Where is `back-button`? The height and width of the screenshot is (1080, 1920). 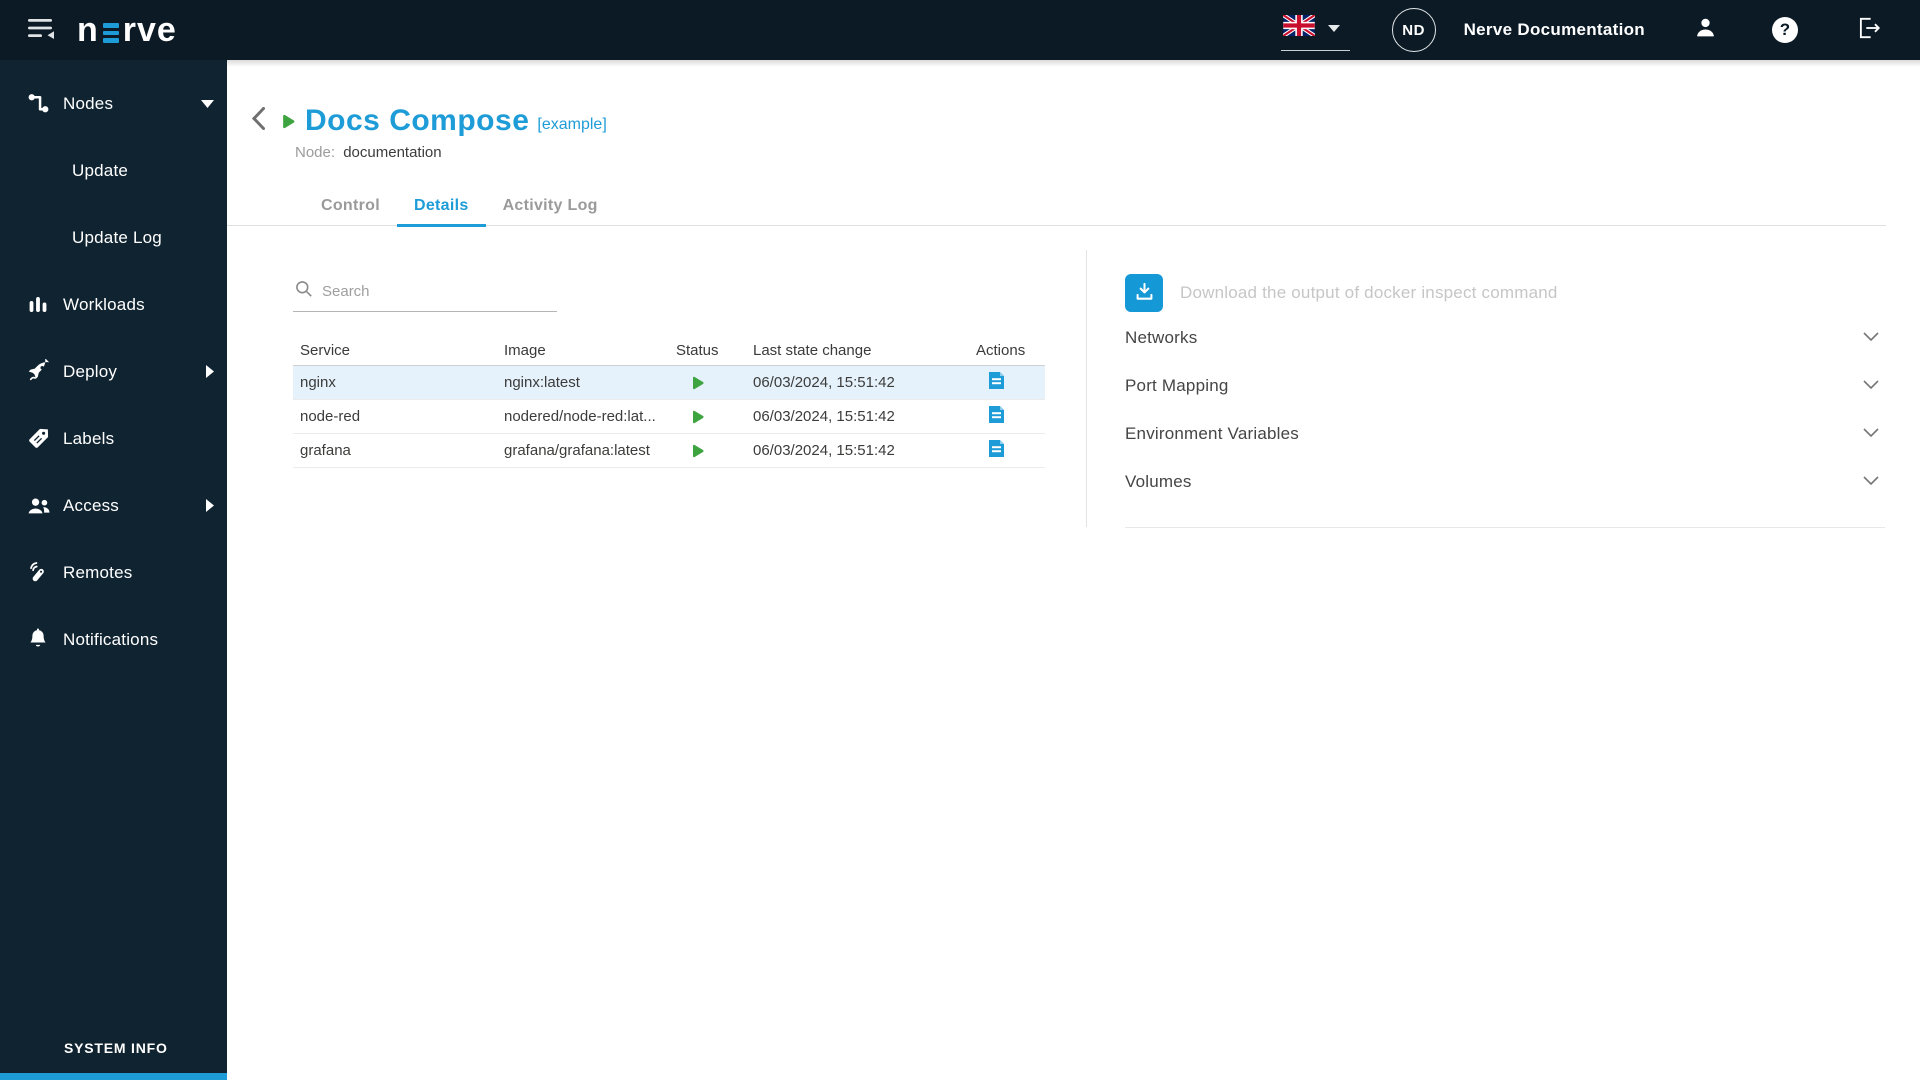 back-button is located at coordinates (258, 121).